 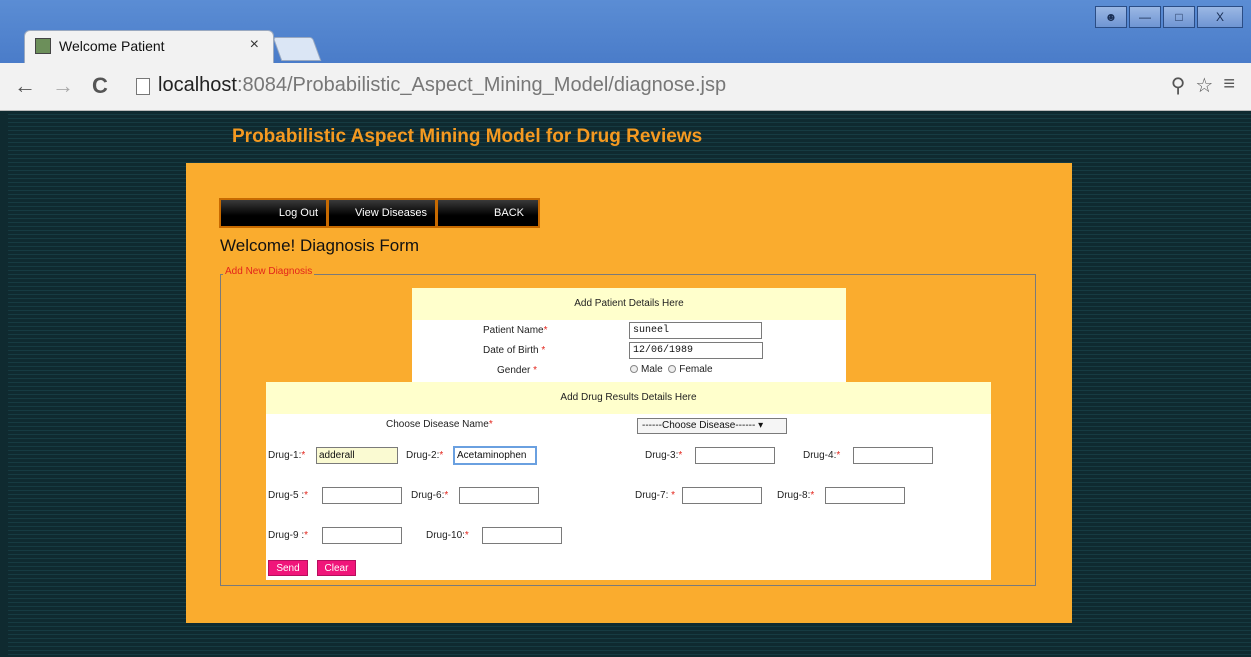 I want to click on toolbar-actions: ⚲ ☆ ≡, so click(x=1203, y=85).